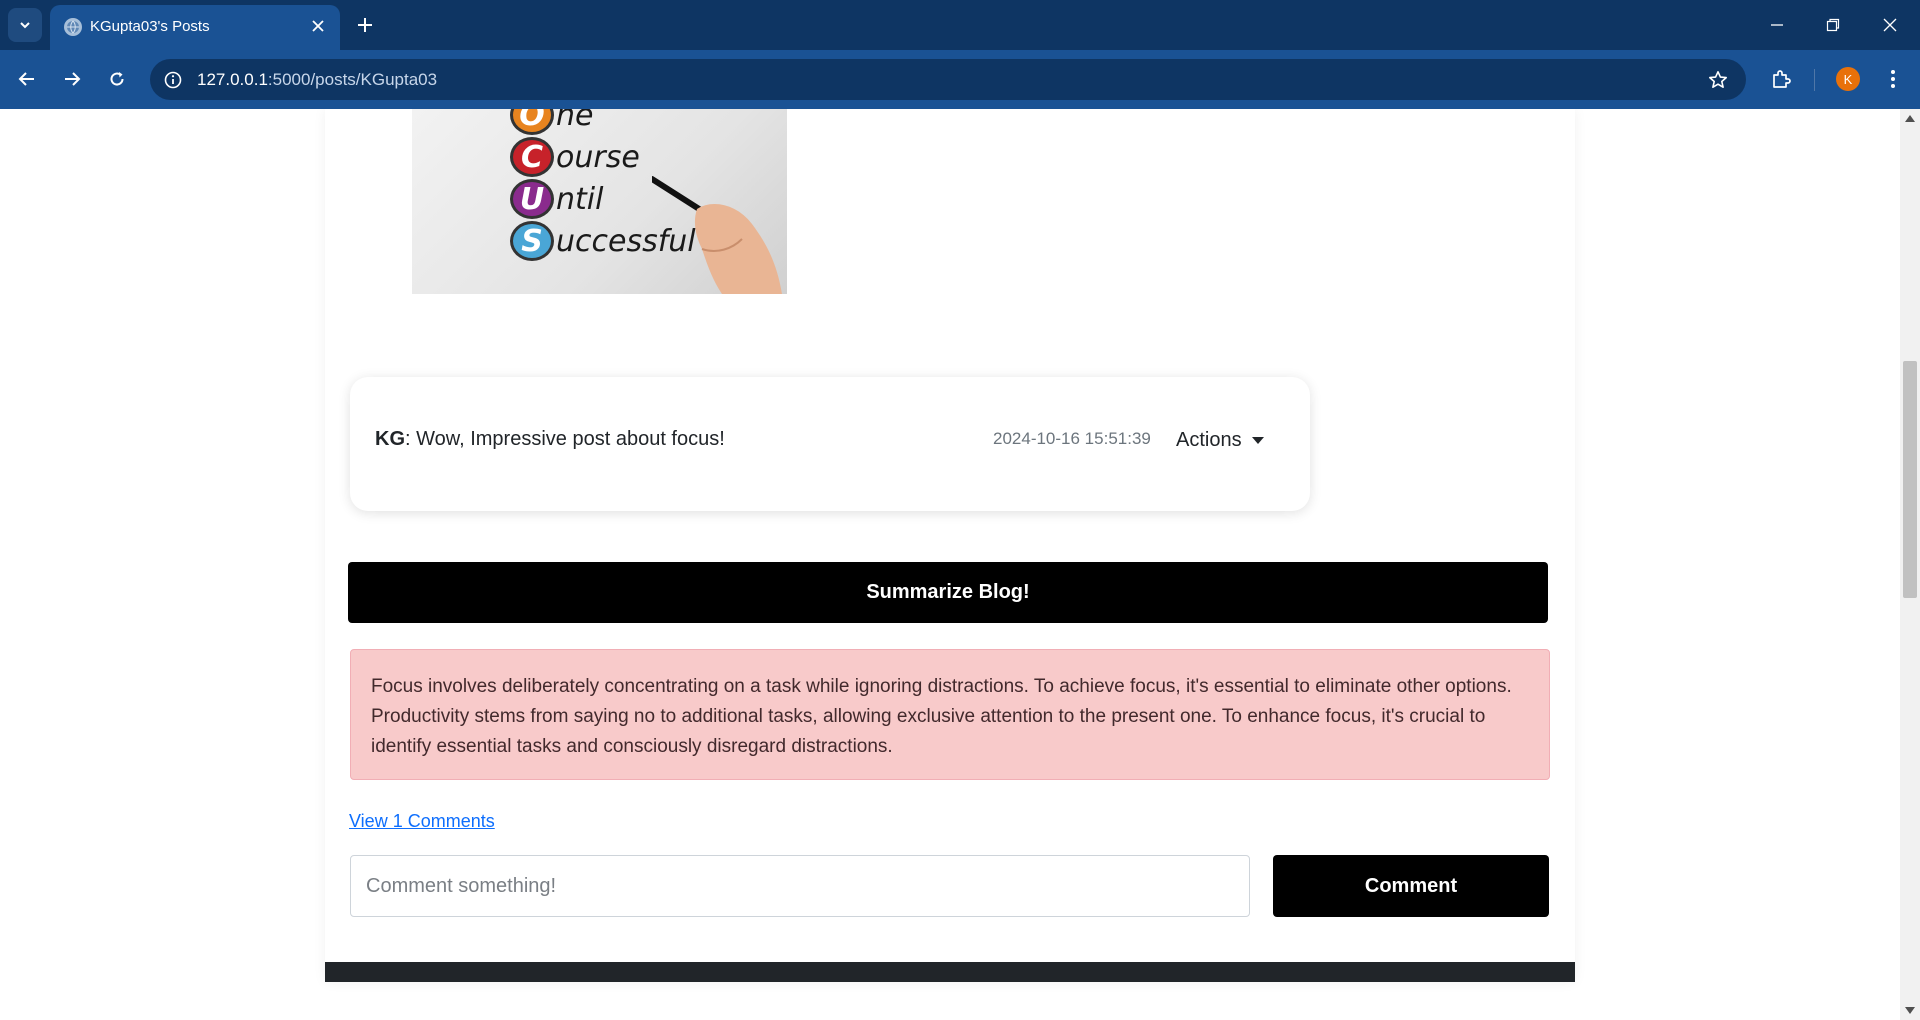 This screenshot has height=1020, width=1920. I want to click on plus-icon, so click(365, 25).